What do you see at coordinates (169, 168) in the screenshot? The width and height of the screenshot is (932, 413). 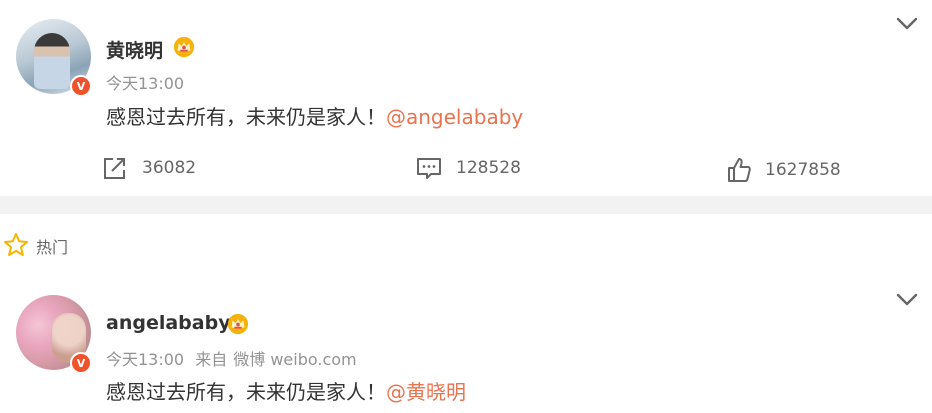 I see `repost-count: 36082` at bounding box center [169, 168].